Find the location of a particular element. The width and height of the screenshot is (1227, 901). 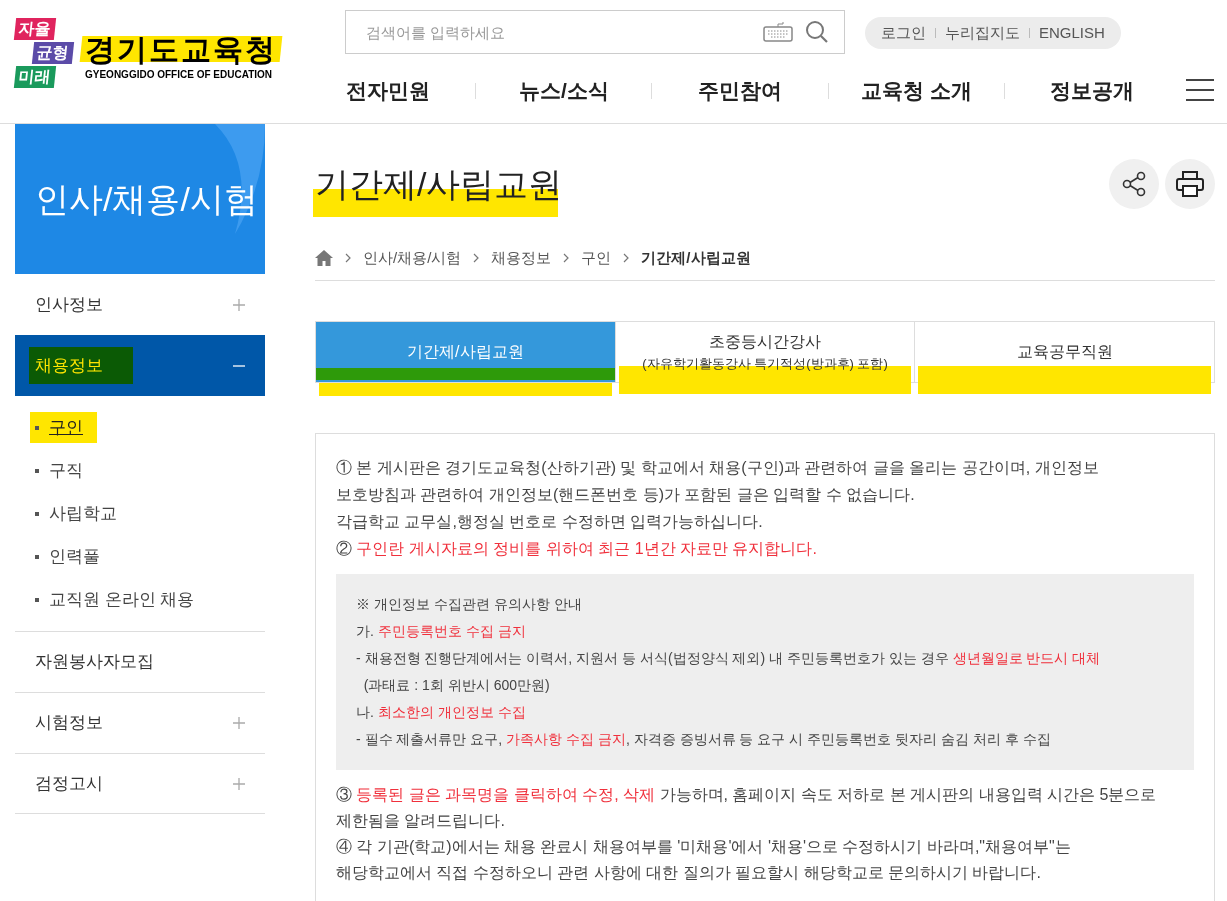

notice-line: (과태료 : 1회 위반시 600만원) is located at coordinates (456, 685).